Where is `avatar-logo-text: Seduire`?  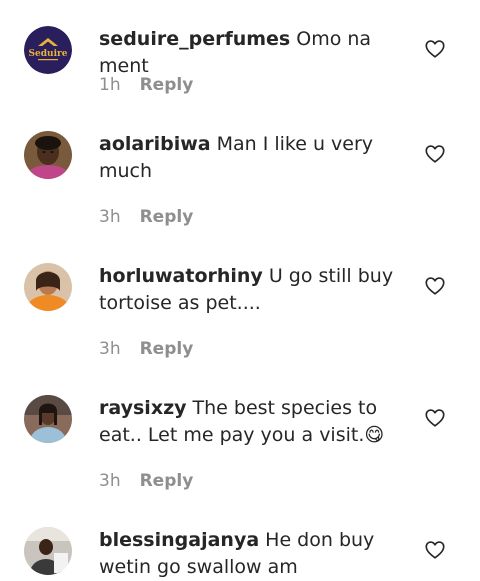 avatar-logo-text: Seduire is located at coordinates (48, 54).